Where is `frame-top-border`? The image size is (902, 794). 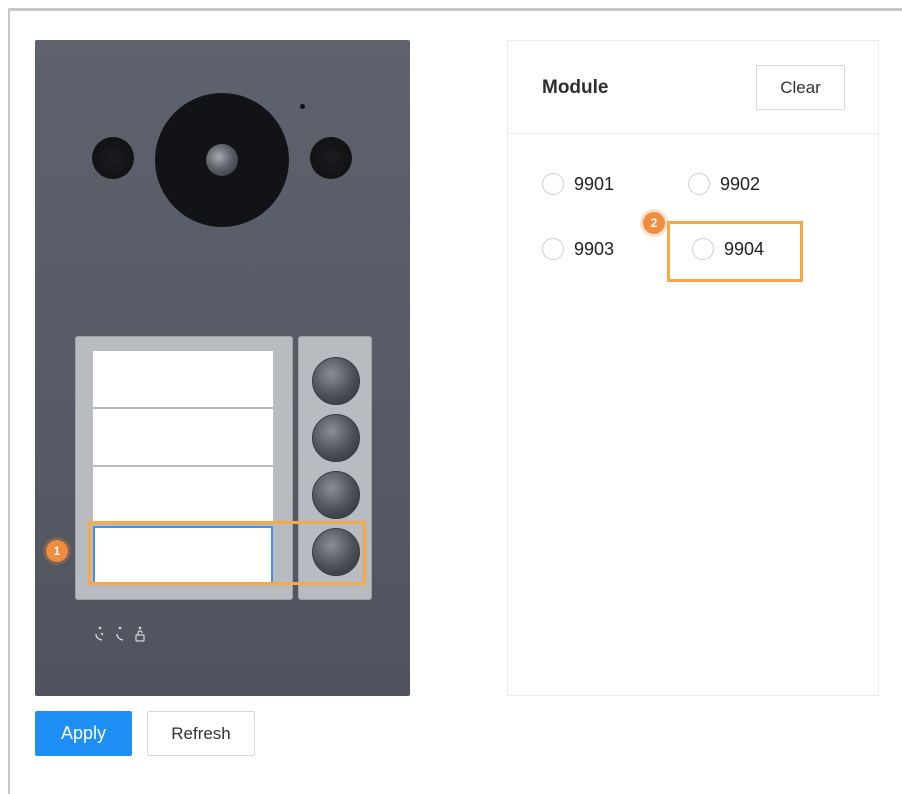
frame-top-border is located at coordinates (455, 9).